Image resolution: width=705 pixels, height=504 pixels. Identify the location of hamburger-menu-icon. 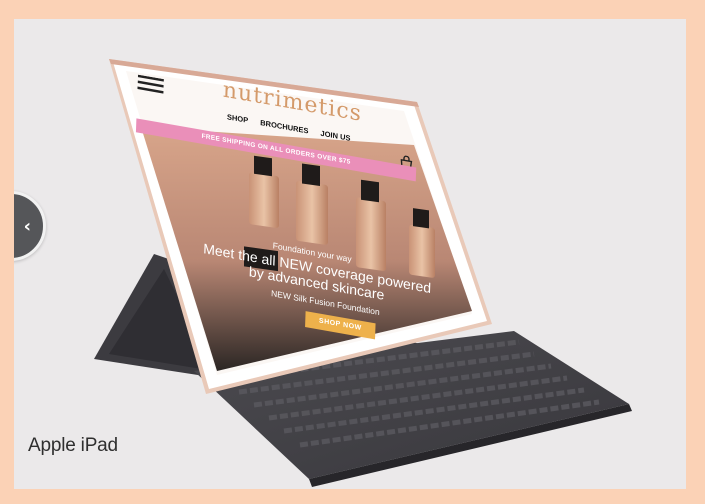
(150, 84).